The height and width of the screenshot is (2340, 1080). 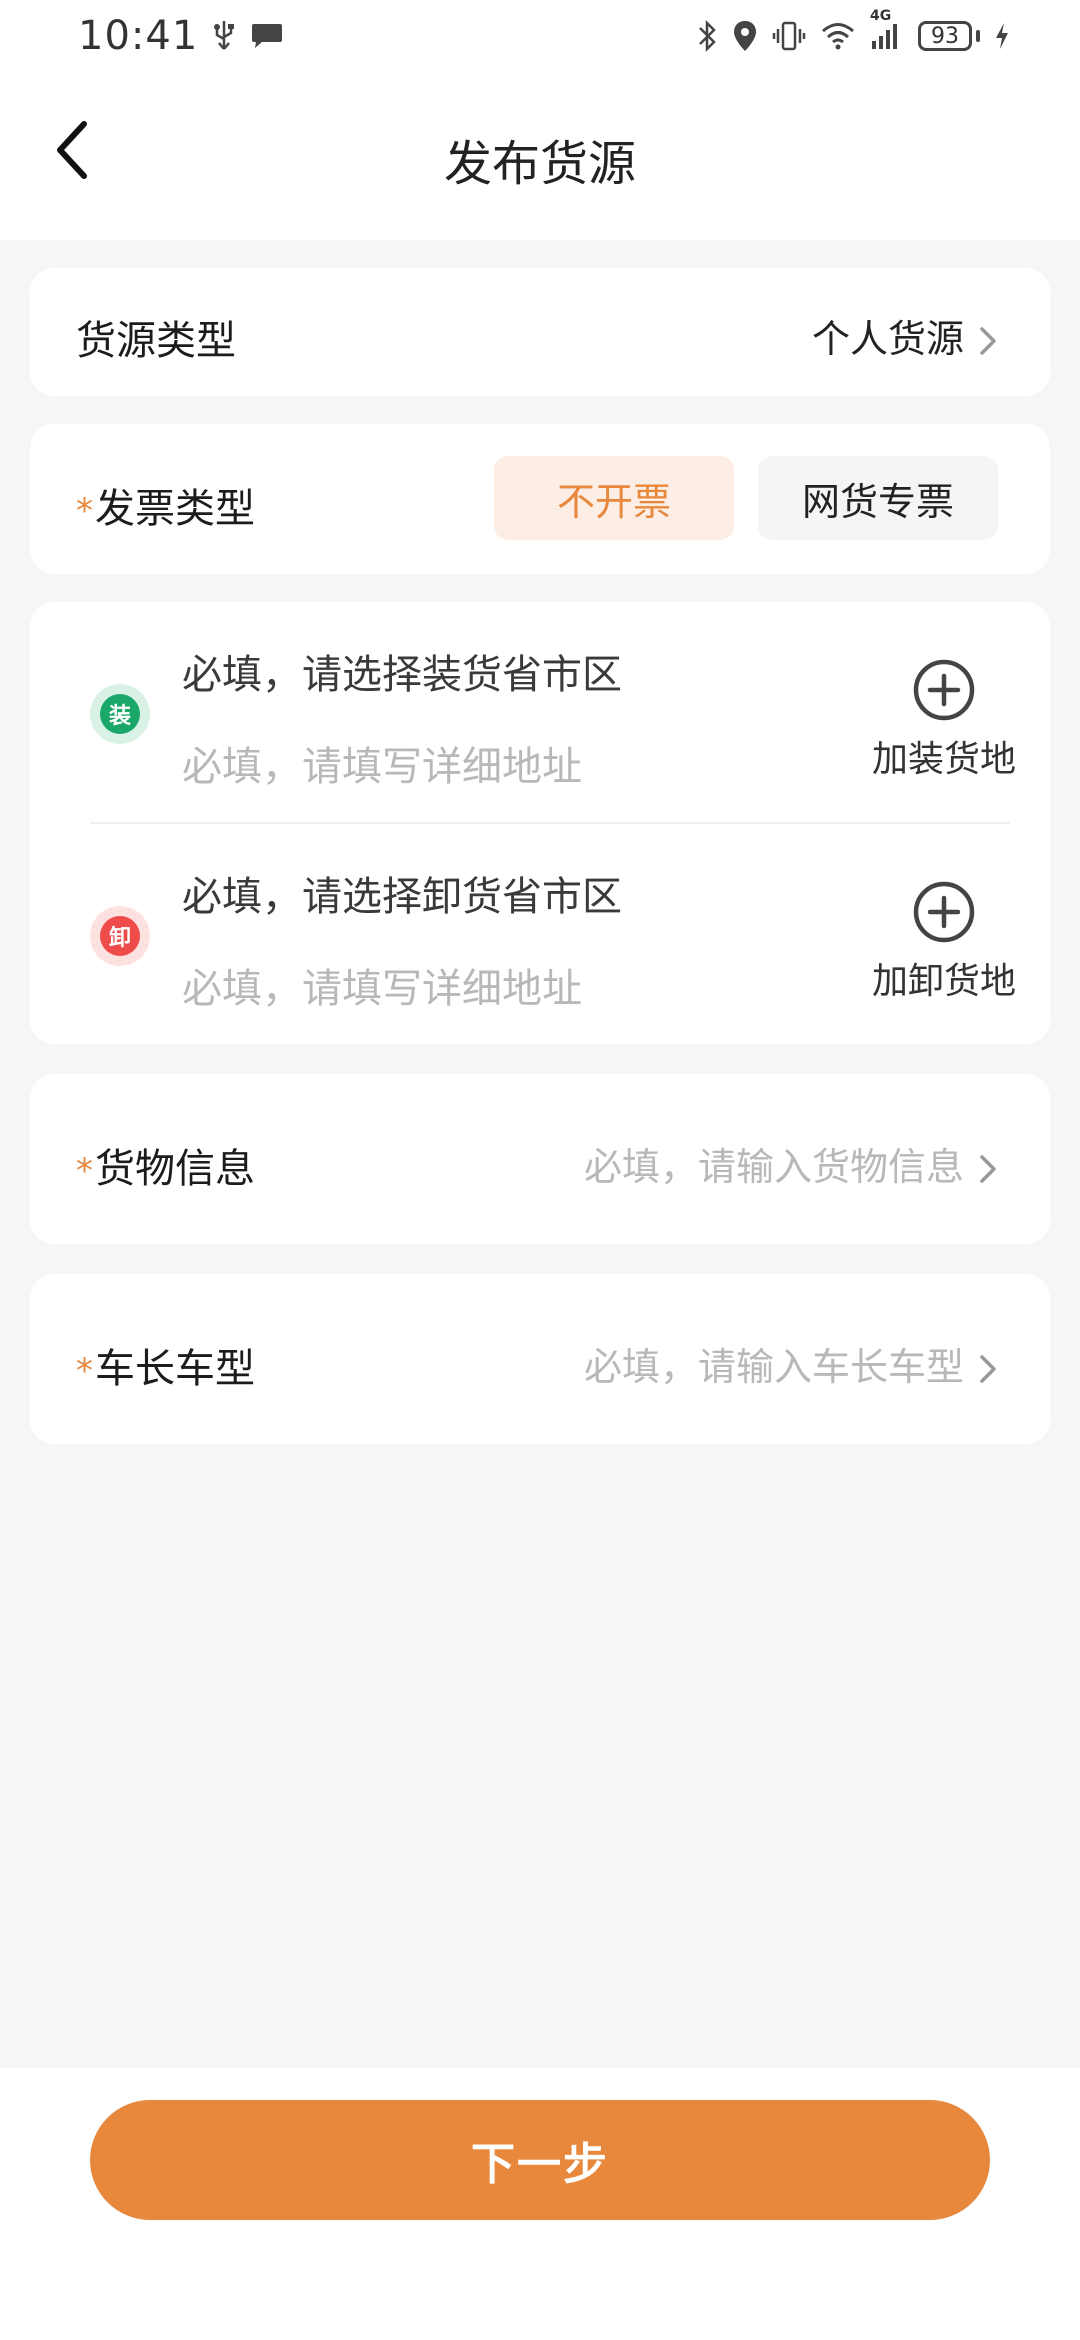 I want to click on add-loading-address-label: 加装货地, so click(x=943, y=759).